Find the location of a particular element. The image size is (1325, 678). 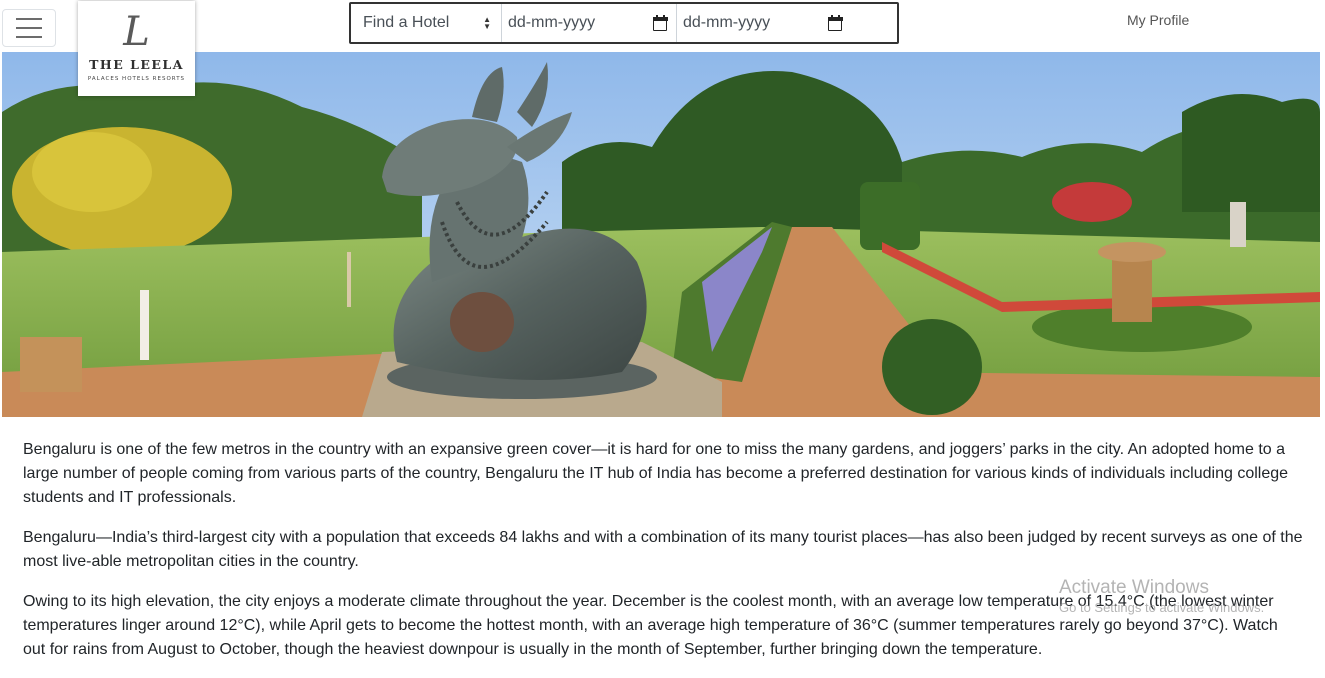

hotel-select-value: Find a Hotel is located at coordinates (406, 22).